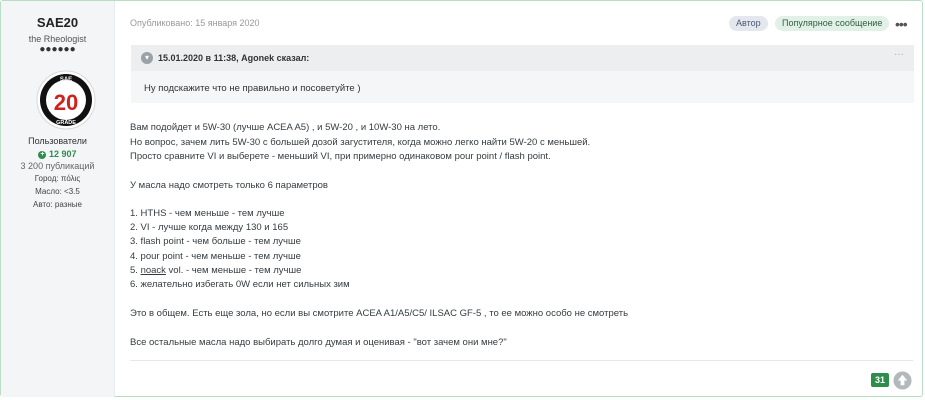  What do you see at coordinates (57, 39) in the screenshot?
I see `author-title: the Rheologist` at bounding box center [57, 39].